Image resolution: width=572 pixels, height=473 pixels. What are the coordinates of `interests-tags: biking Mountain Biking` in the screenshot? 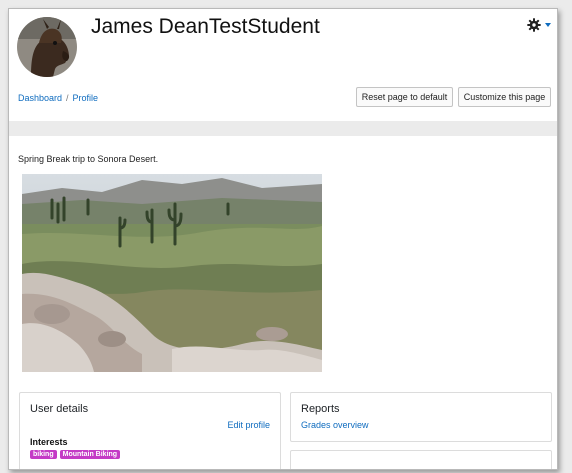 It's located at (75, 454).